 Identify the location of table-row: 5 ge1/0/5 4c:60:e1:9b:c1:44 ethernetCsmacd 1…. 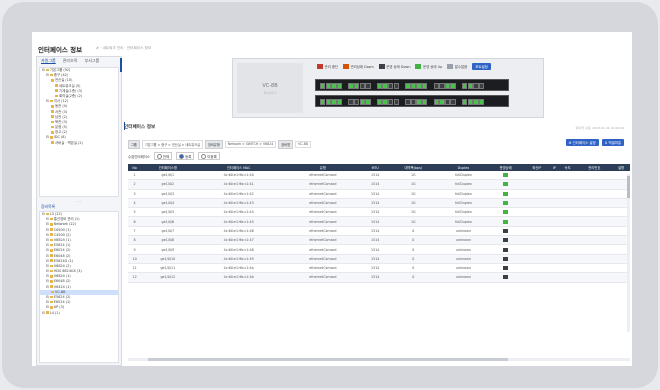
(379, 212).